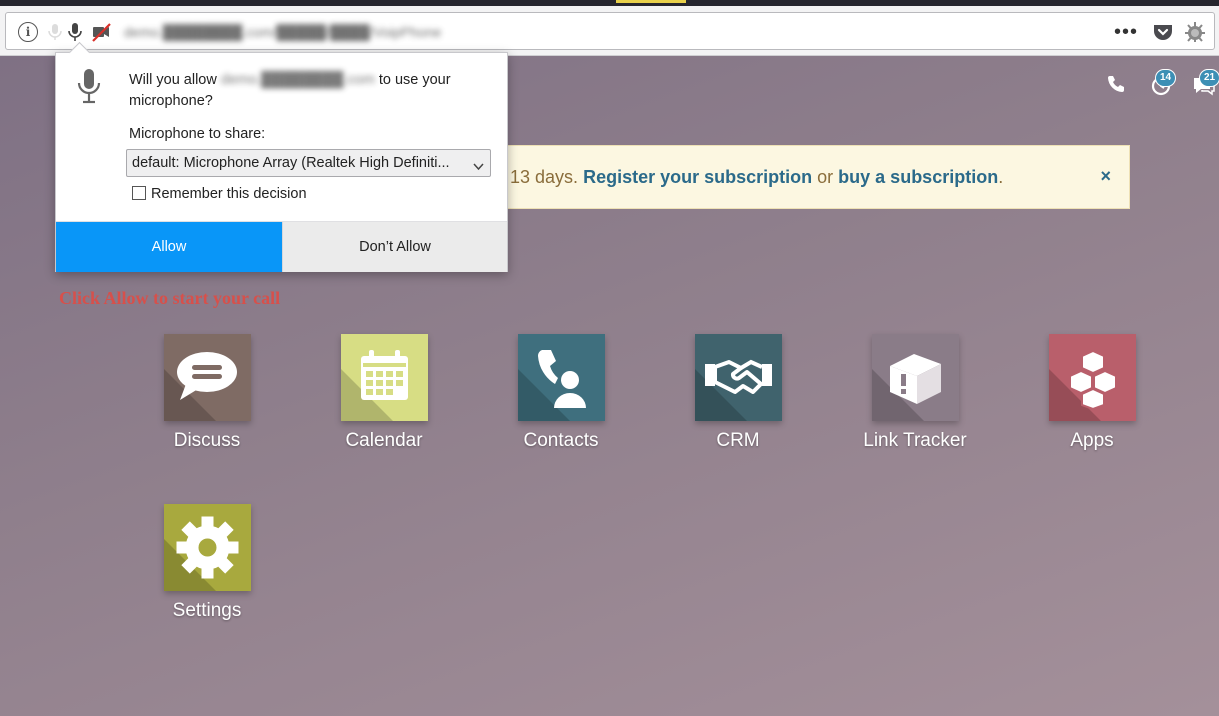  I want to click on banner-period: ., so click(1001, 177).